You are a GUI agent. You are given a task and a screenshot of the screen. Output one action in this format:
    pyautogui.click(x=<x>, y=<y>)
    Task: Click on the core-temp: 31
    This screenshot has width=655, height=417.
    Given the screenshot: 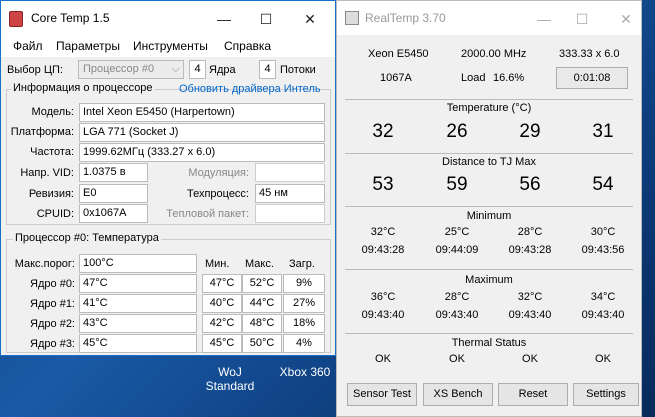 What is the action you would take?
    pyautogui.click(x=603, y=131)
    